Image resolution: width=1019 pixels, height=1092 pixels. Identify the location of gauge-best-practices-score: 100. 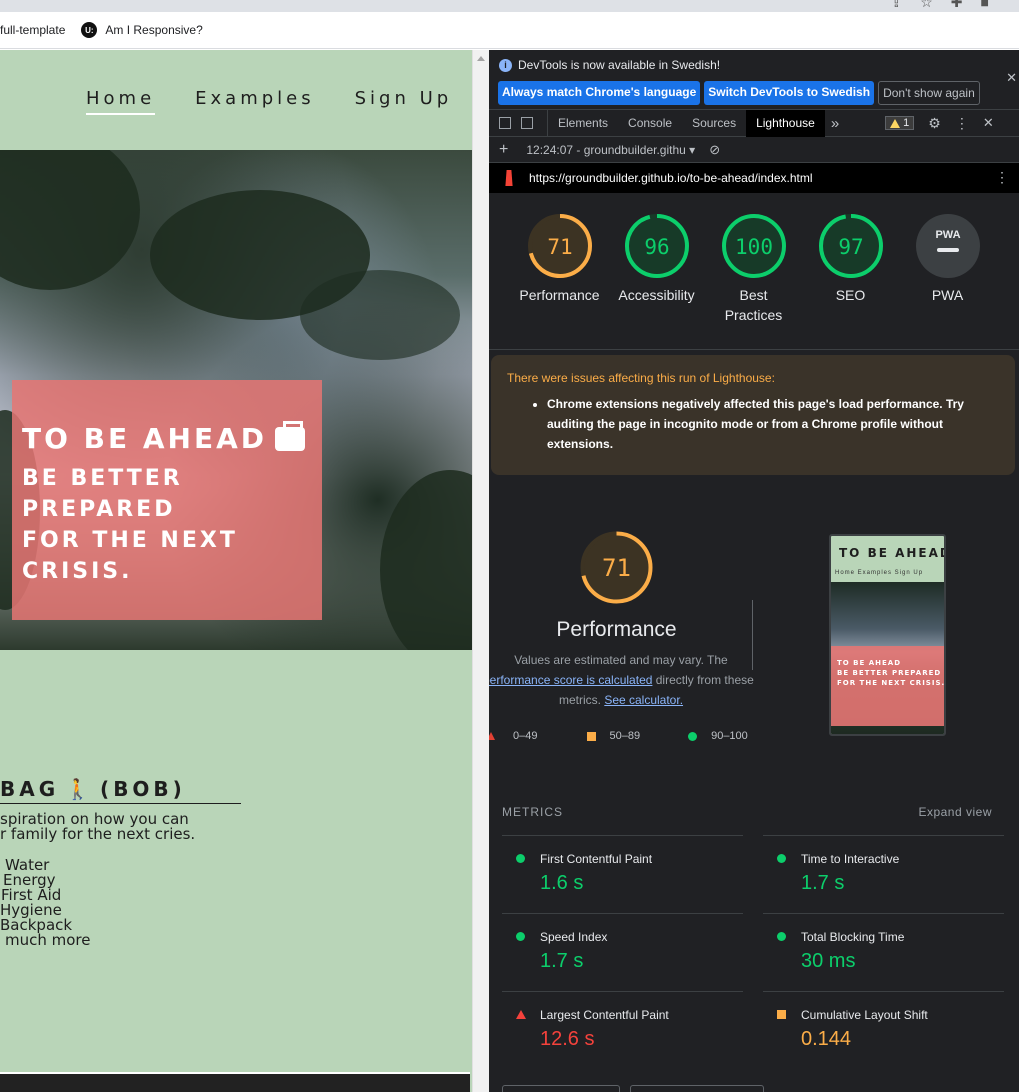
(754, 247).